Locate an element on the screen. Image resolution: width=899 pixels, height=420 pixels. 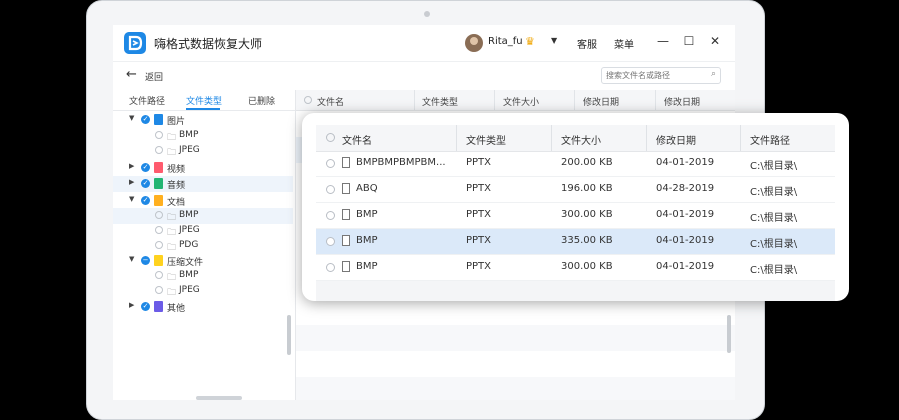
tree-item-label: 视频 is located at coordinates (176, 170).